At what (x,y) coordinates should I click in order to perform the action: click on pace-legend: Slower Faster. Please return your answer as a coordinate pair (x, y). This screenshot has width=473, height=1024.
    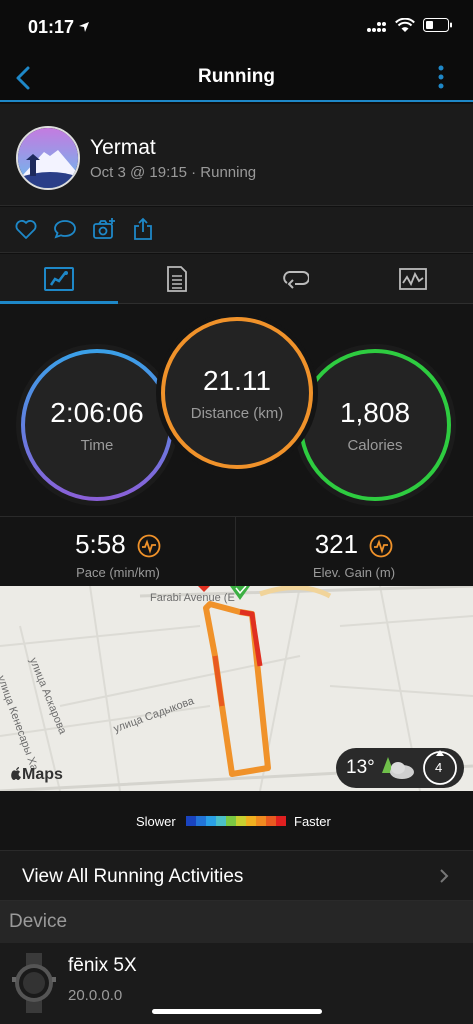
    Looking at the image, I should click on (236, 821).